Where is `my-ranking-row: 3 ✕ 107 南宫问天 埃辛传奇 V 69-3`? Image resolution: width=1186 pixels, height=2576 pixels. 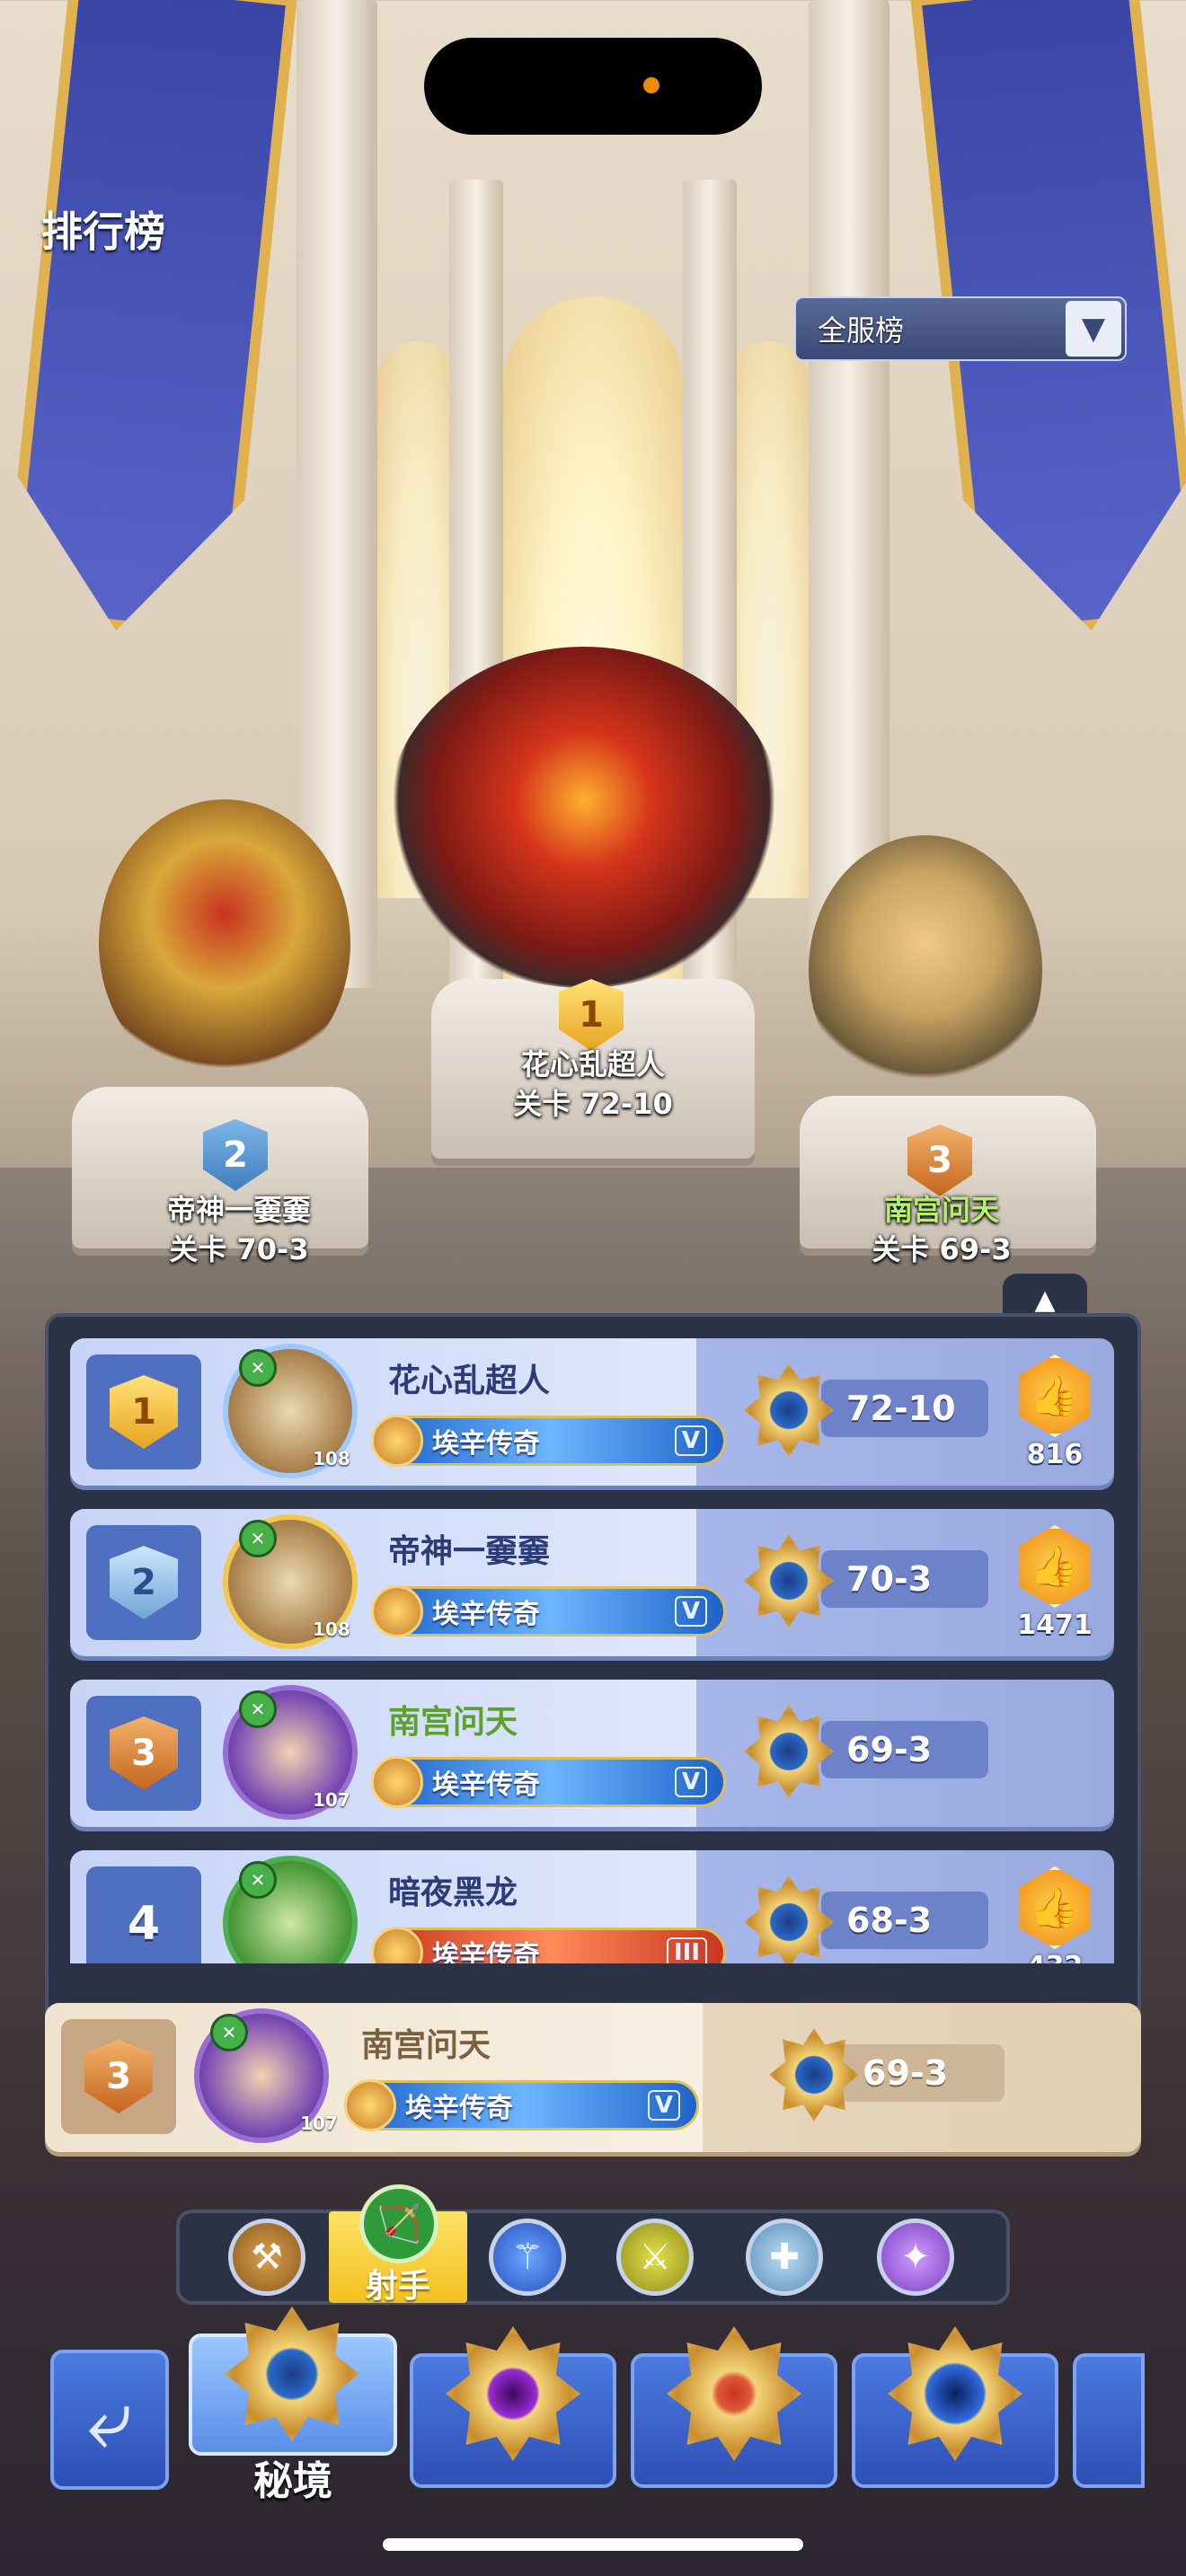
my-ranking-row: 3 ✕ 107 南宫问天 埃辛传奇 V 69-3 is located at coordinates (593, 2077).